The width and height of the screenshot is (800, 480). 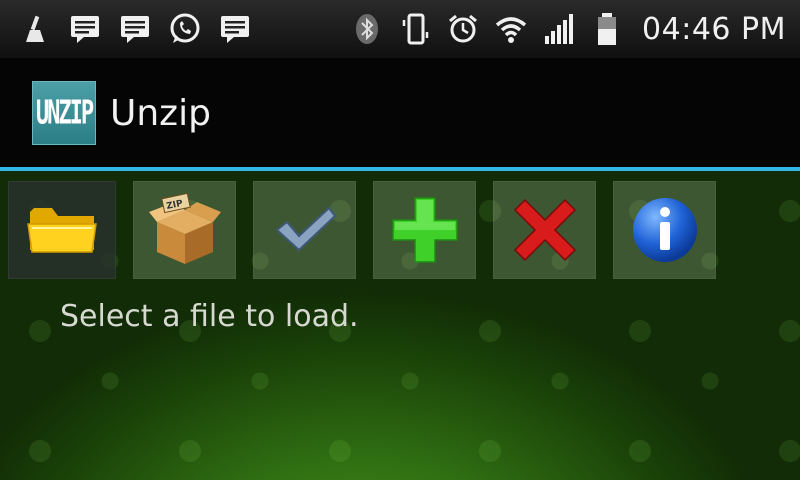 I want to click on folder-icon, so click(x=62, y=230).